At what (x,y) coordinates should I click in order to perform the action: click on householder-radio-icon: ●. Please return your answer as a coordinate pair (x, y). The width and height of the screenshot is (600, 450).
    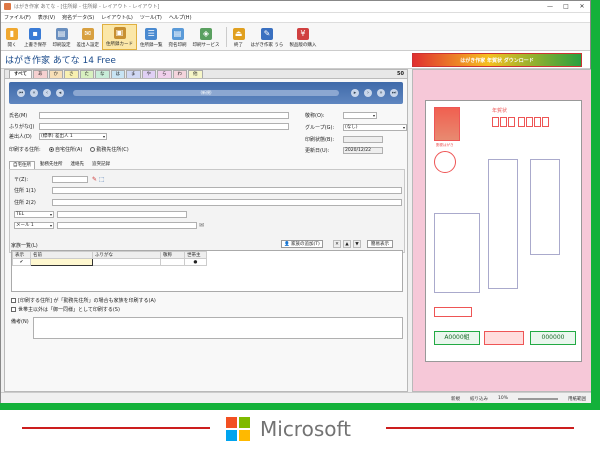
    Looking at the image, I should click on (195, 262).